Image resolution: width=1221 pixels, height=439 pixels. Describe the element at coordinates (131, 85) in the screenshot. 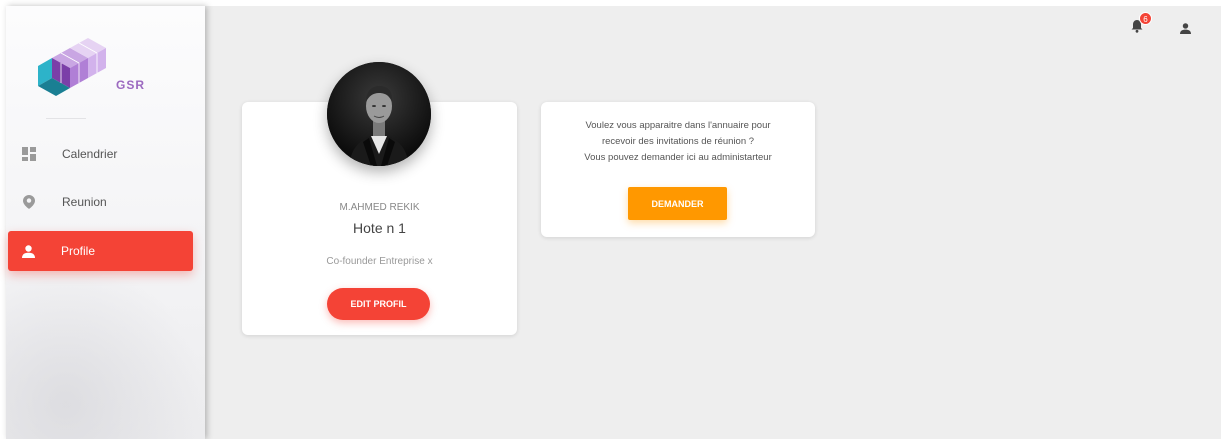

I see `brand-name: GSR` at that location.